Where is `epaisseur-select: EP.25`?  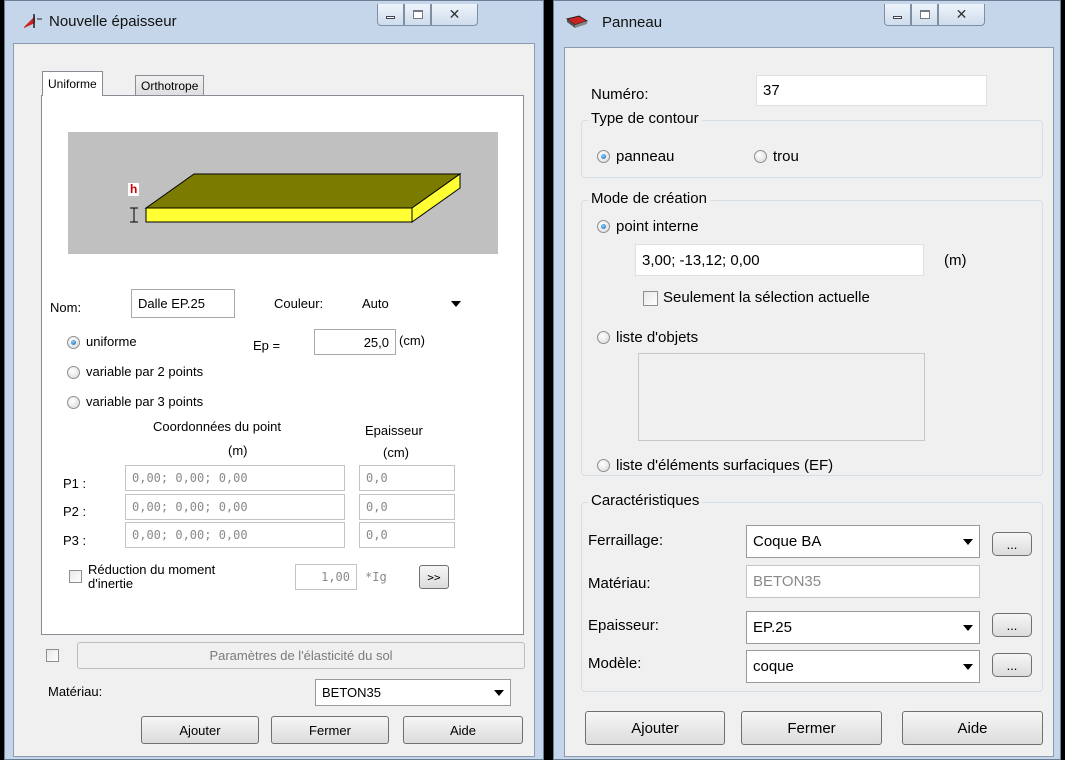 epaisseur-select: EP.25 is located at coordinates (863, 627).